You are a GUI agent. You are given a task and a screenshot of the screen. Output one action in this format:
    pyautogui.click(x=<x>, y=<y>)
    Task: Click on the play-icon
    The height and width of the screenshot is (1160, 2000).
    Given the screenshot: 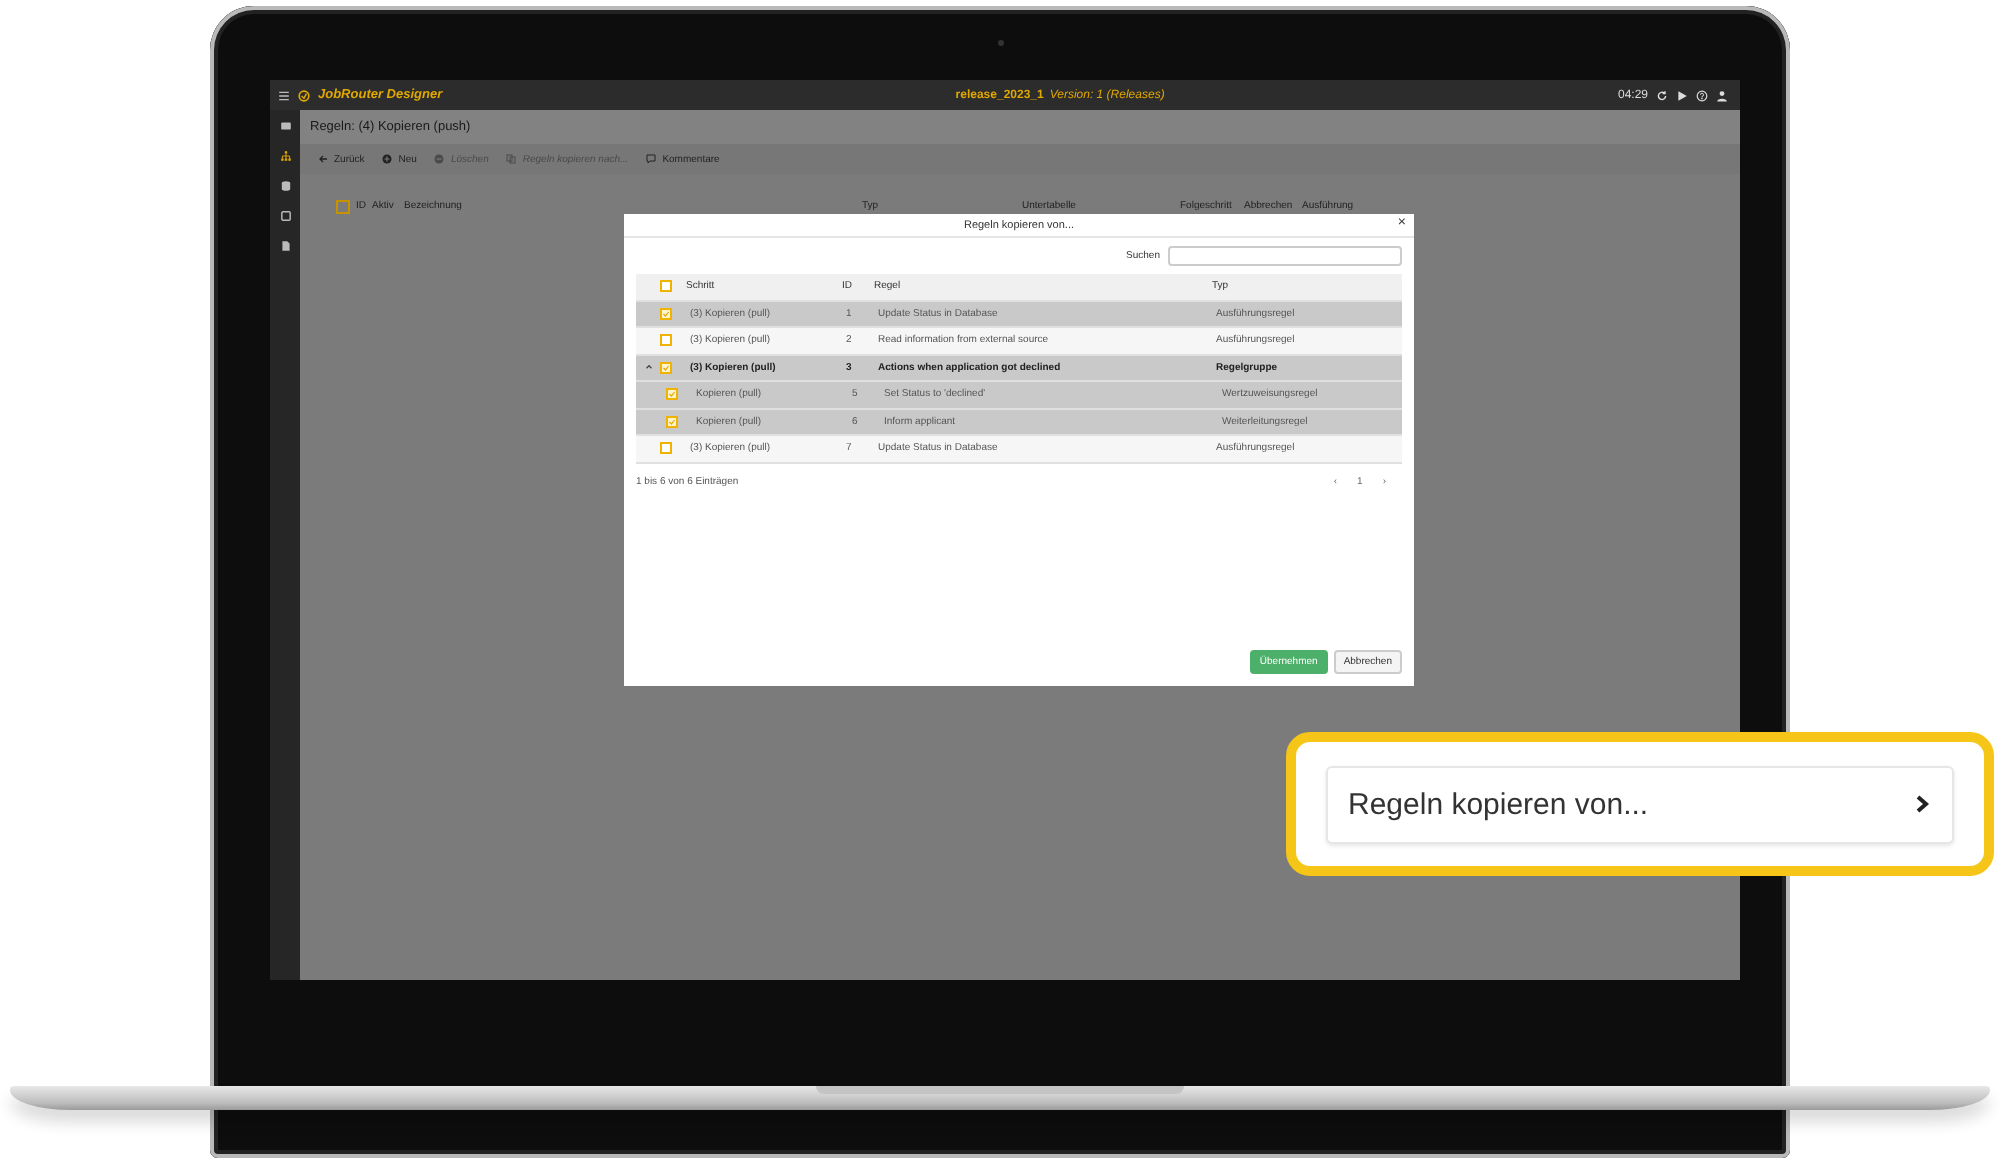 What is the action you would take?
    pyautogui.click(x=1682, y=95)
    